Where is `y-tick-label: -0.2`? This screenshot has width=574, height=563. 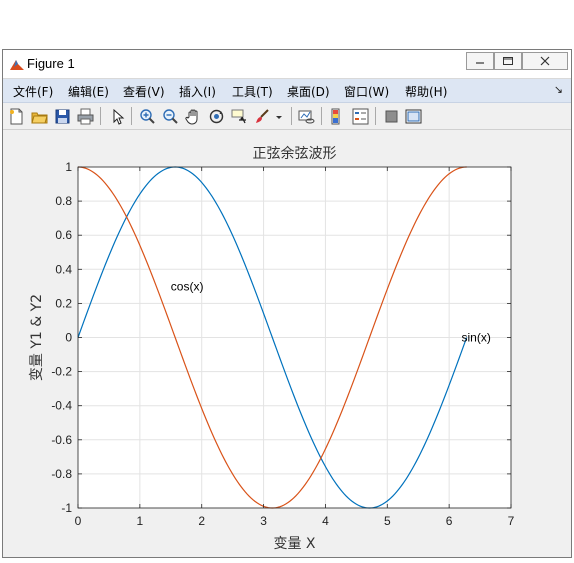 y-tick-label: -0.2 is located at coordinates (61, 372).